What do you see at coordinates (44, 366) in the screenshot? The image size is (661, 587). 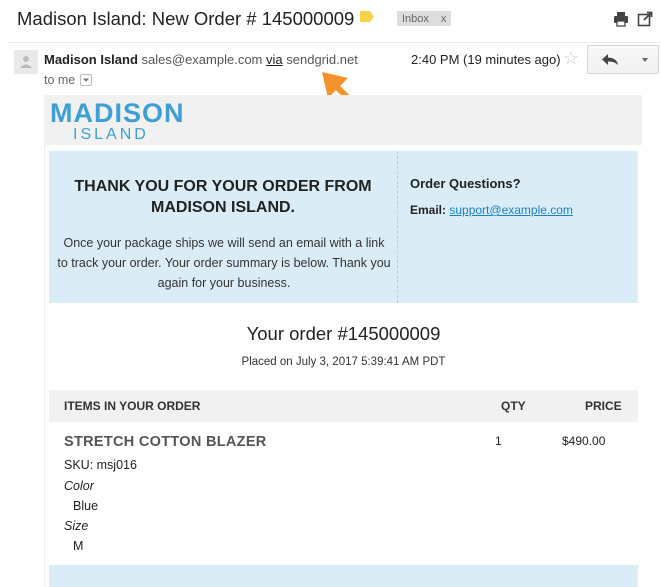 I see `body-left-rule` at bounding box center [44, 366].